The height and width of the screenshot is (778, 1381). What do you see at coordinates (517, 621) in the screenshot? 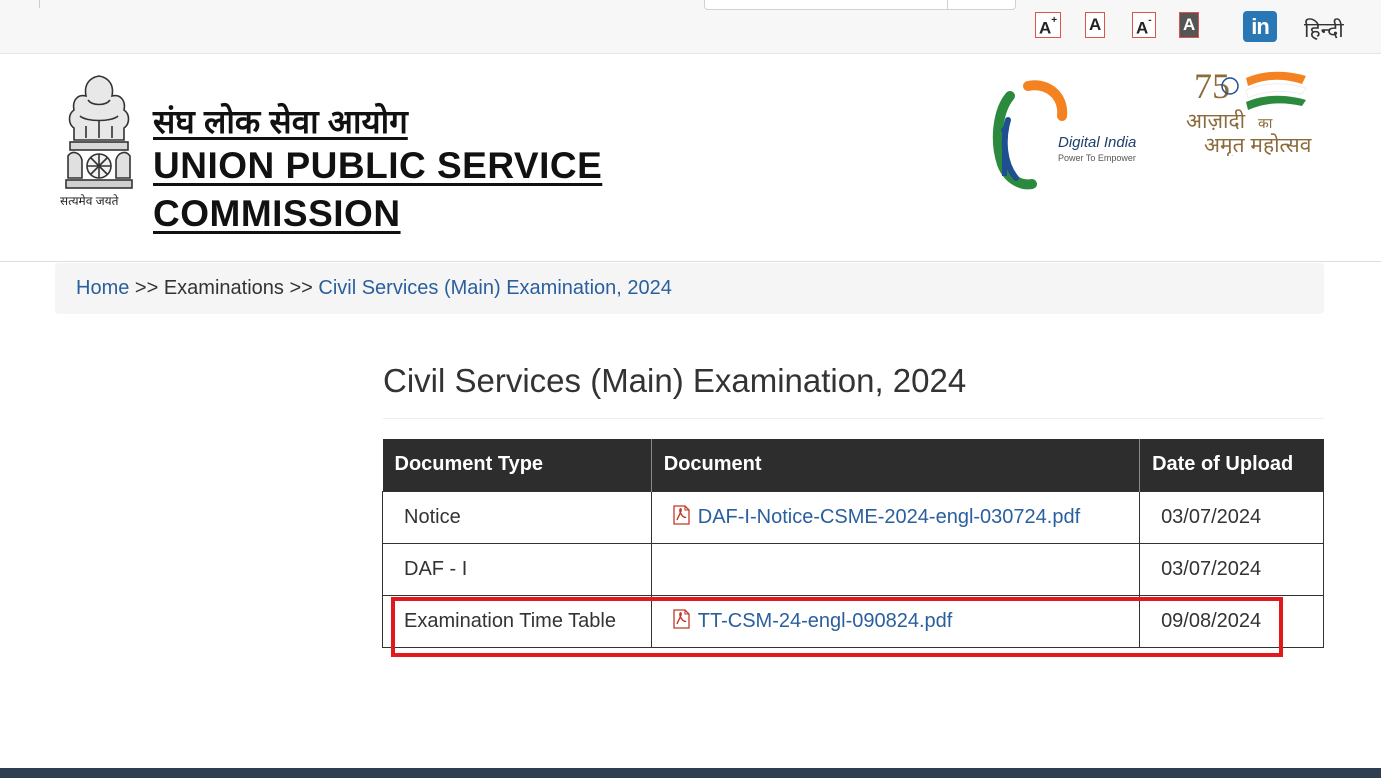
I see `document-type-cell: Examination Time Table` at bounding box center [517, 621].